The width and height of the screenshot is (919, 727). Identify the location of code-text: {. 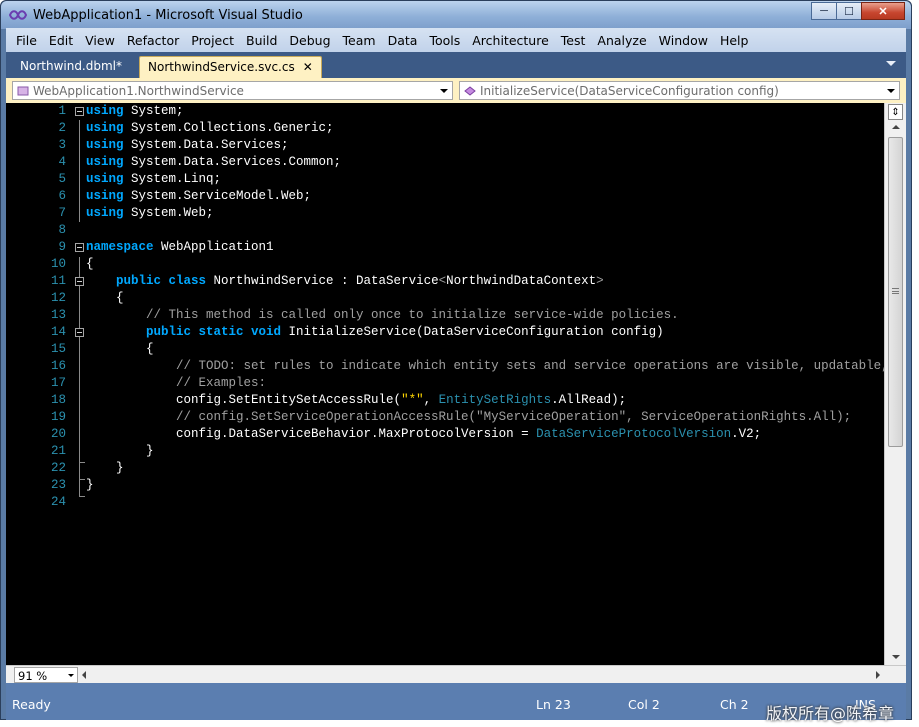
(105, 298).